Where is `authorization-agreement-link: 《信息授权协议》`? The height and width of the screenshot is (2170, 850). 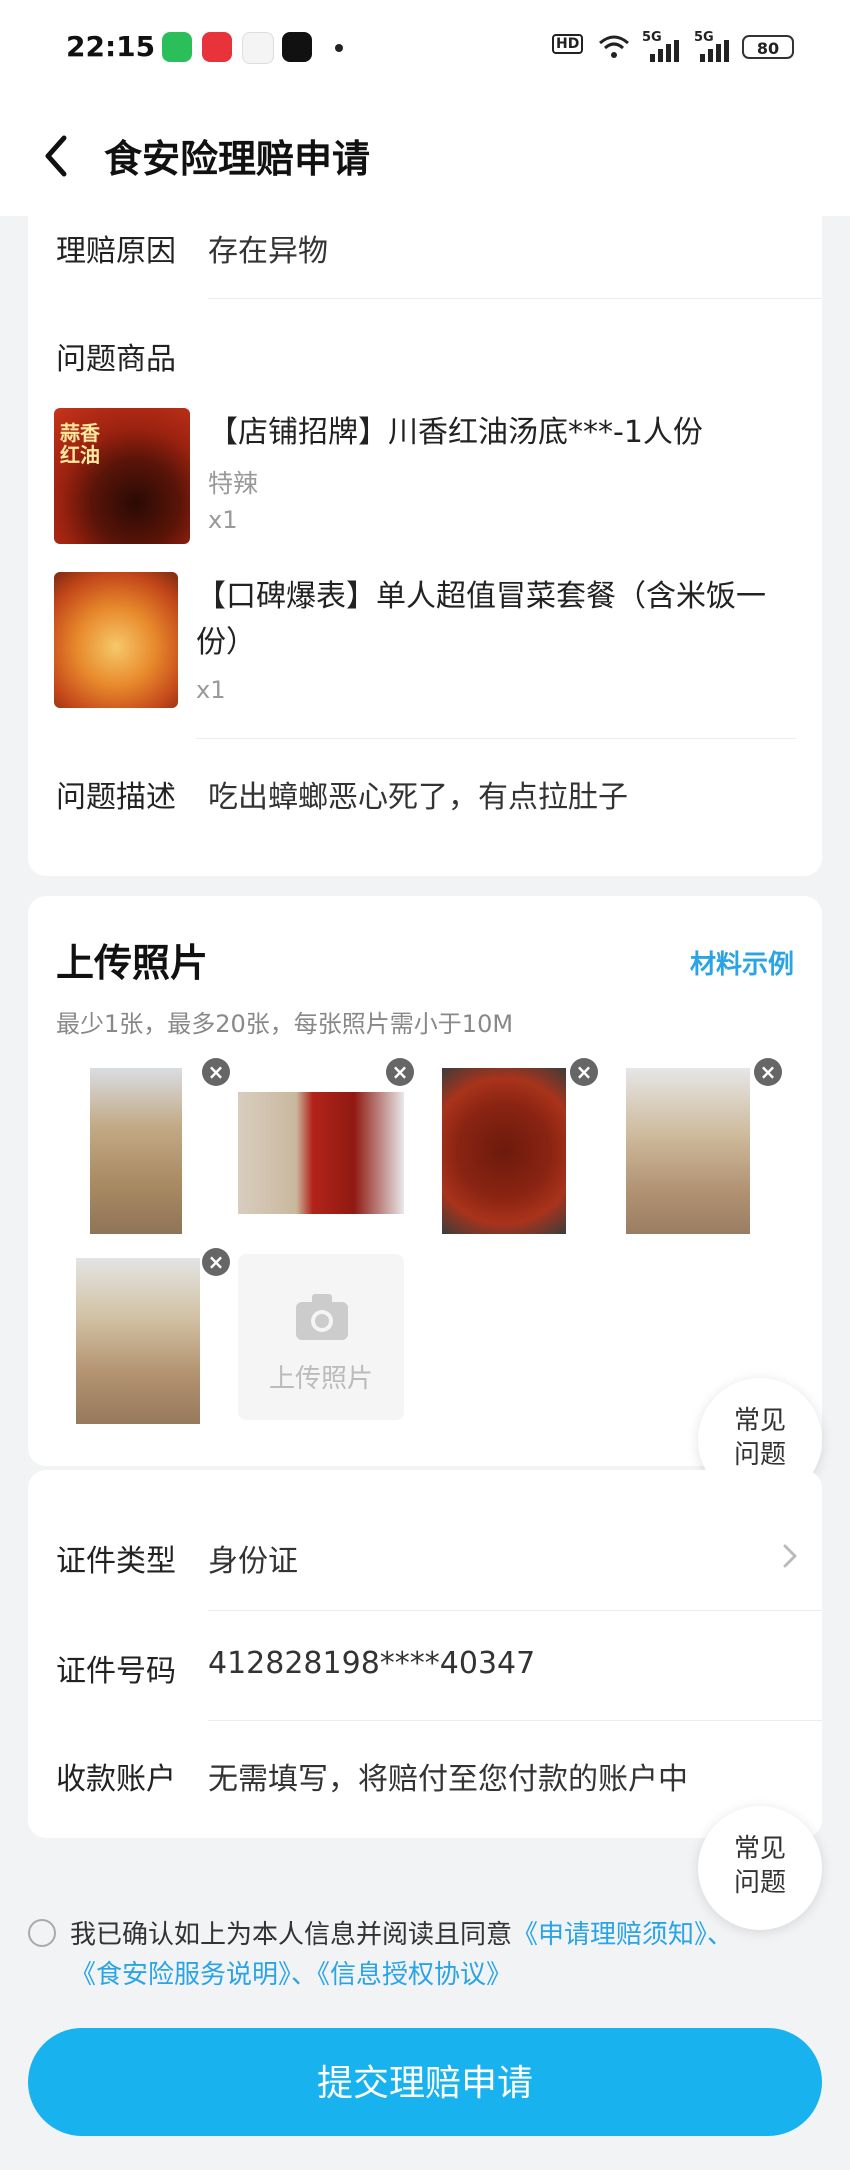
authorization-agreement-link: 《信息授权协议》 is located at coordinates (414, 1975).